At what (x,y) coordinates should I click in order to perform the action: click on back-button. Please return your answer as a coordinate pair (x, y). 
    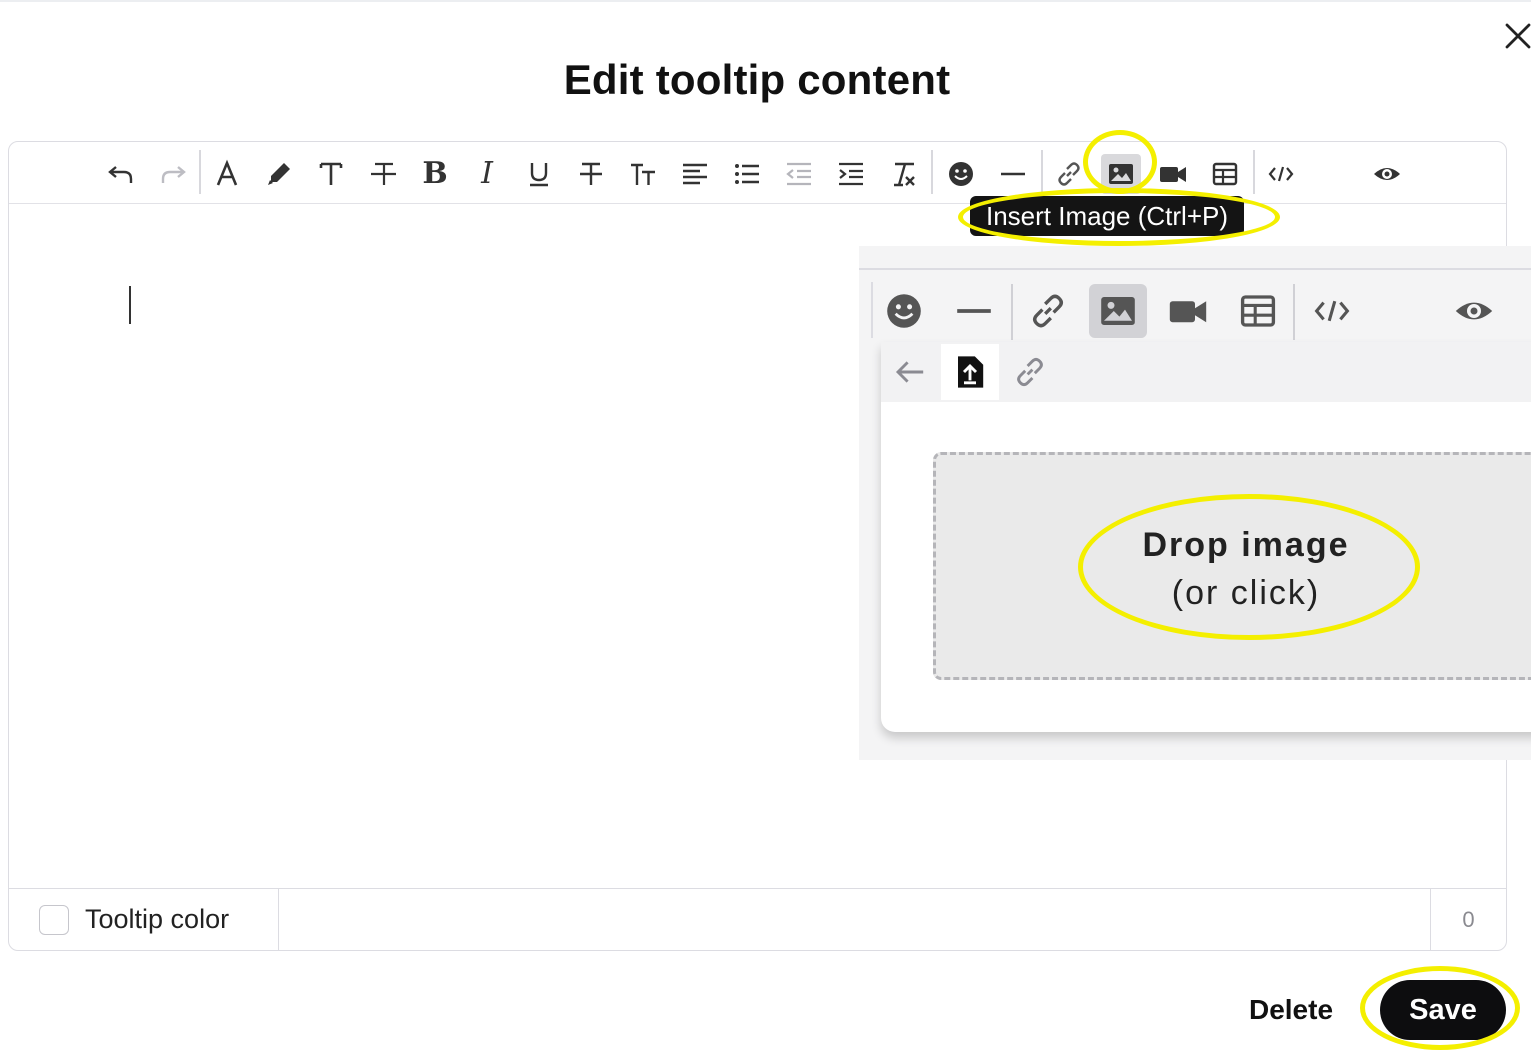
    Looking at the image, I should click on (910, 372).